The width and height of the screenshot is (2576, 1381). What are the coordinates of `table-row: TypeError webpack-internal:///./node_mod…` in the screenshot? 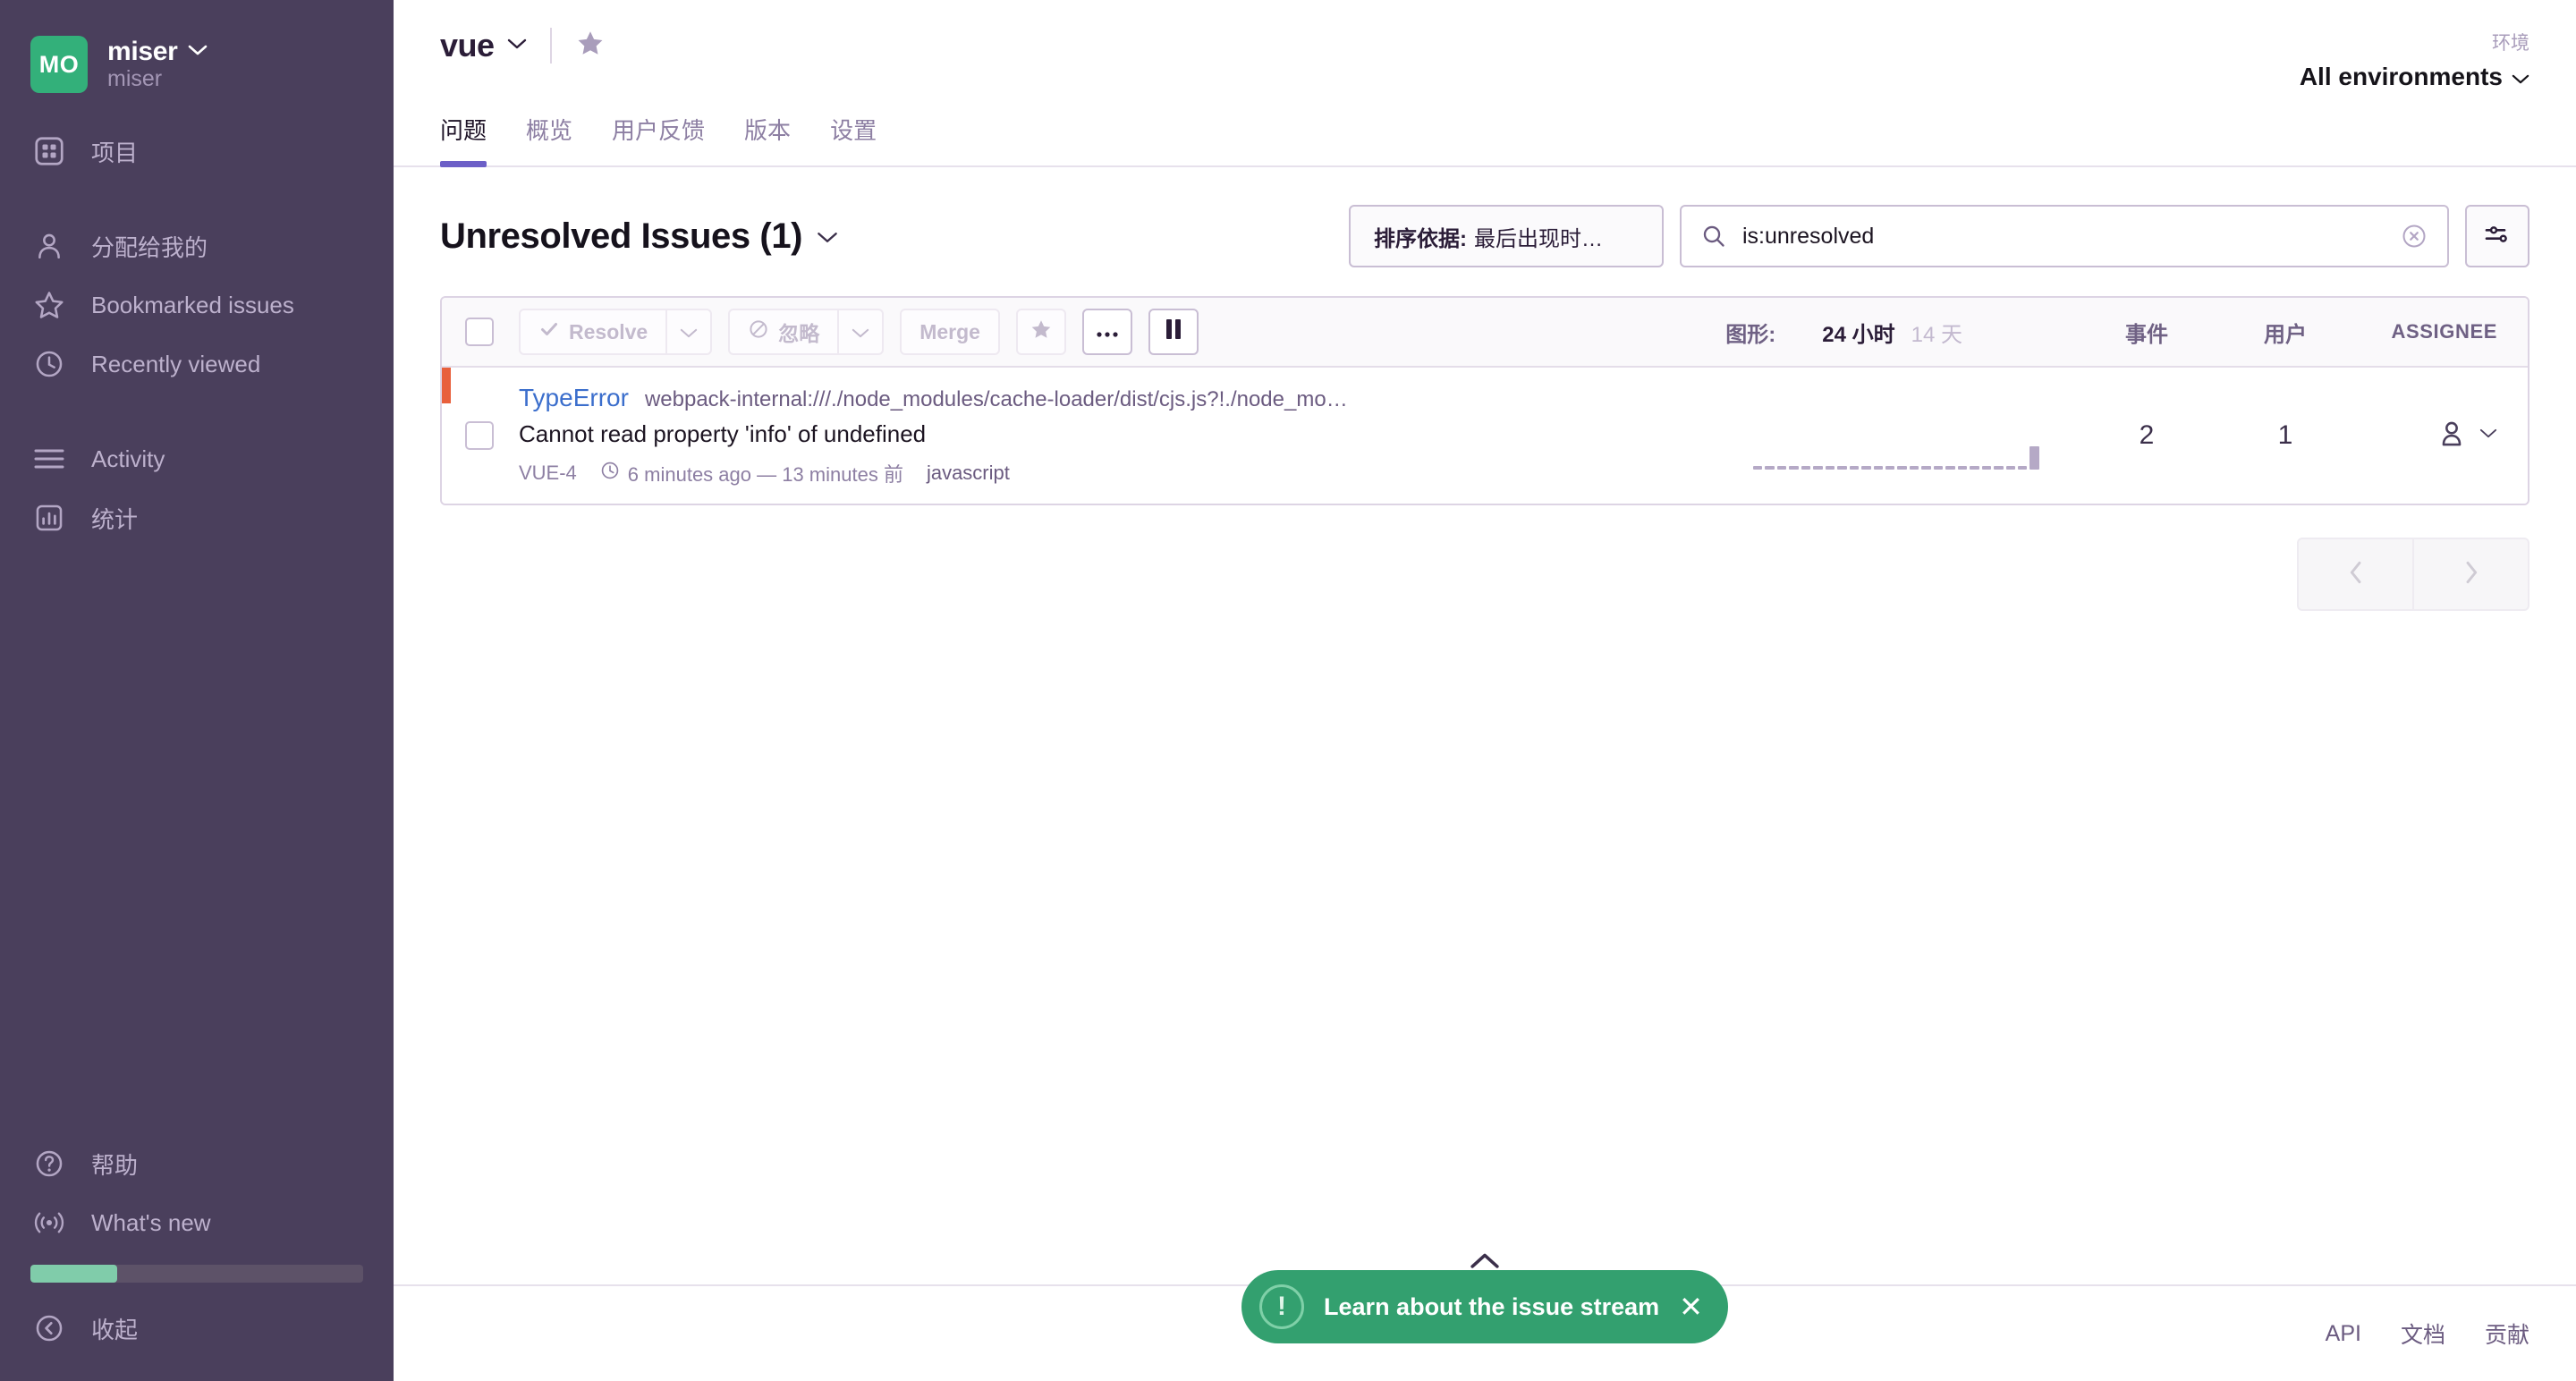 It's located at (1485, 436).